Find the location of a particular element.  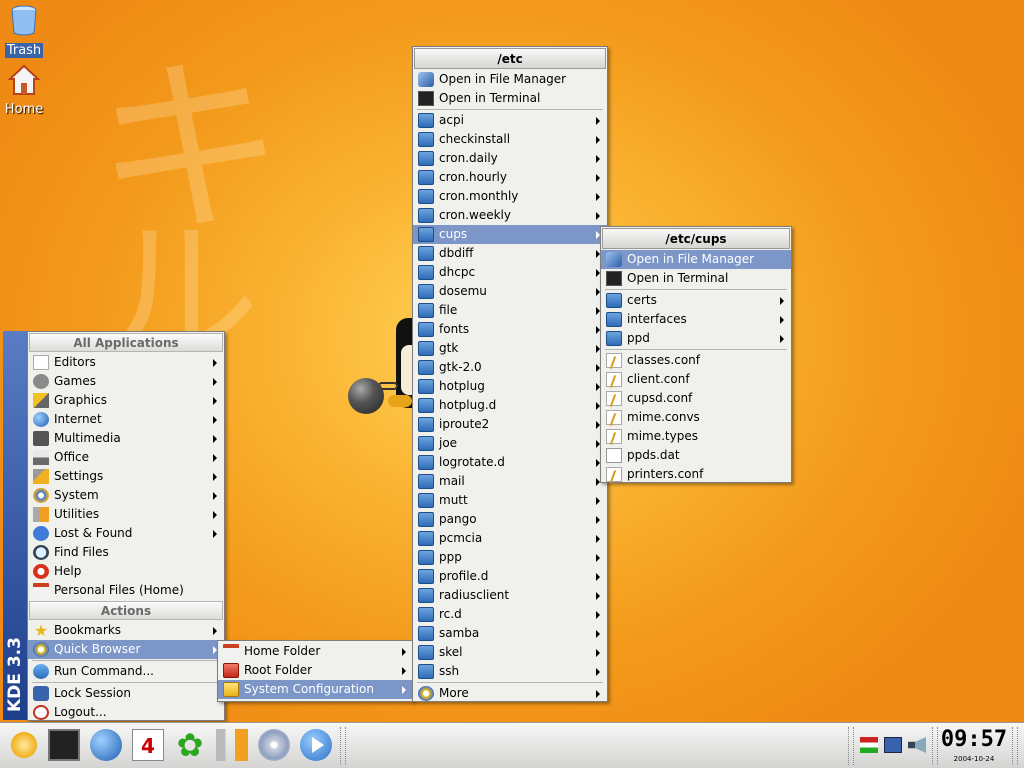

folder-item-radiusclient: radiusclient is located at coordinates (510, 595).